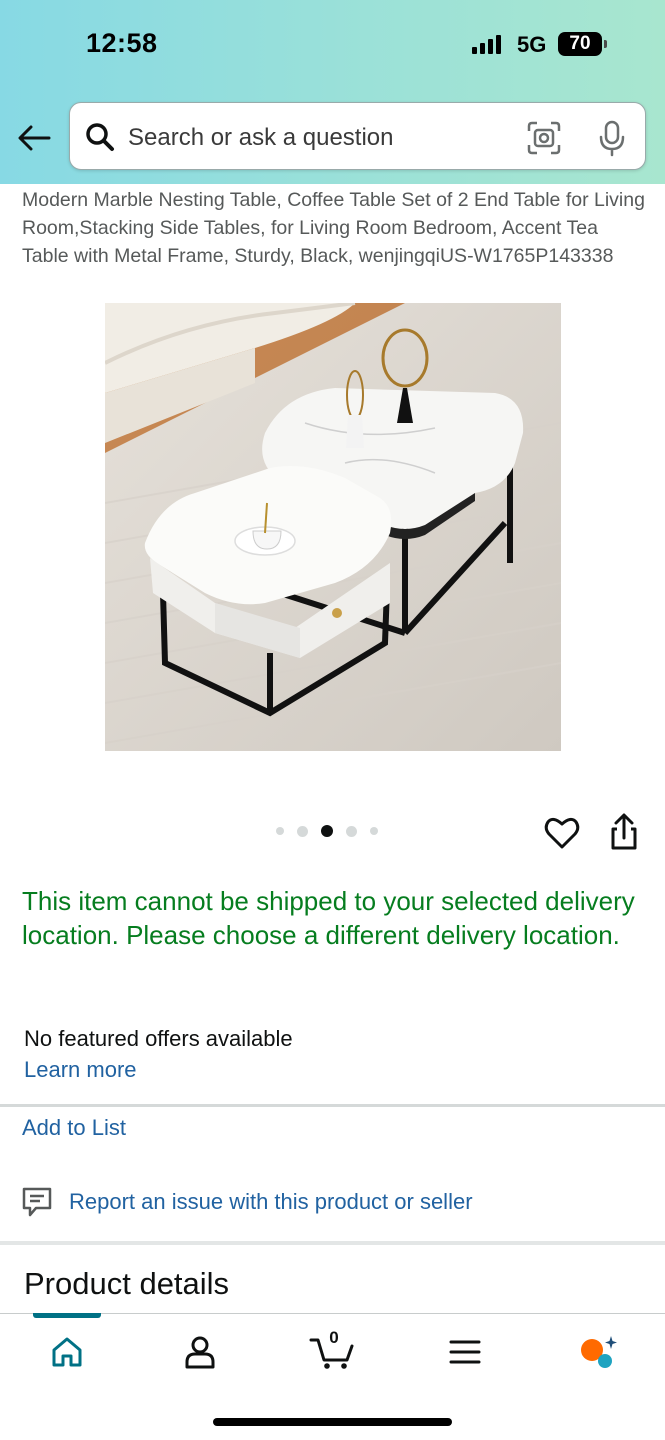 The height and width of the screenshot is (1440, 665). I want to click on search-input: Search or ask a question, so click(357, 136).